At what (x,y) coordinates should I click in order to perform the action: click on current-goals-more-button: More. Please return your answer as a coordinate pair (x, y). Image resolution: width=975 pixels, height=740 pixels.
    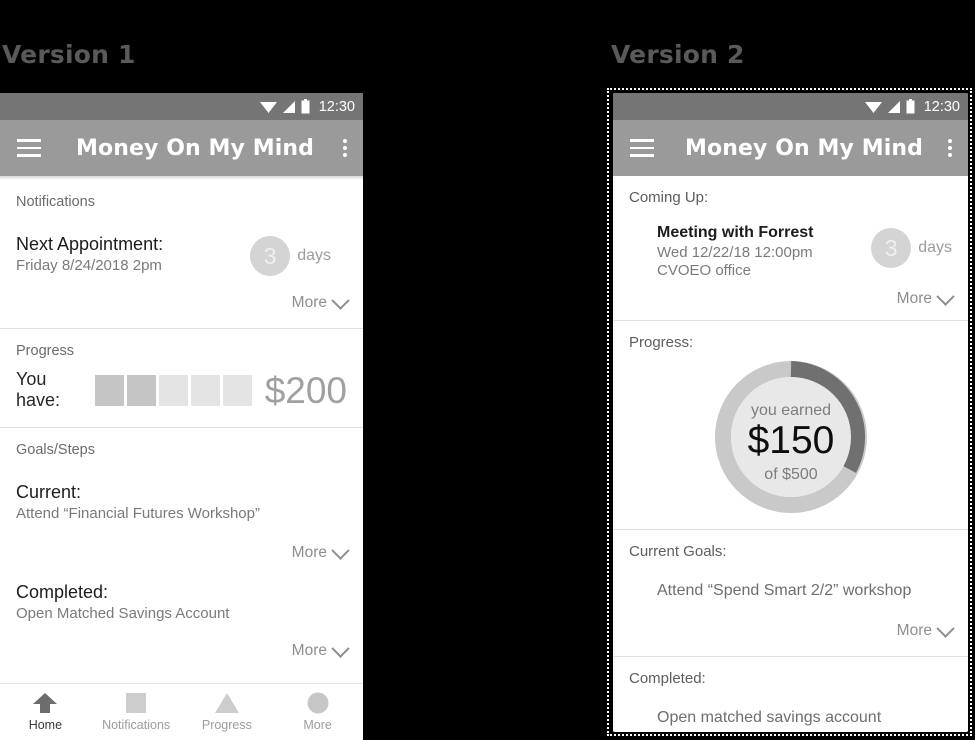
    Looking at the image, I should click on (792, 634).